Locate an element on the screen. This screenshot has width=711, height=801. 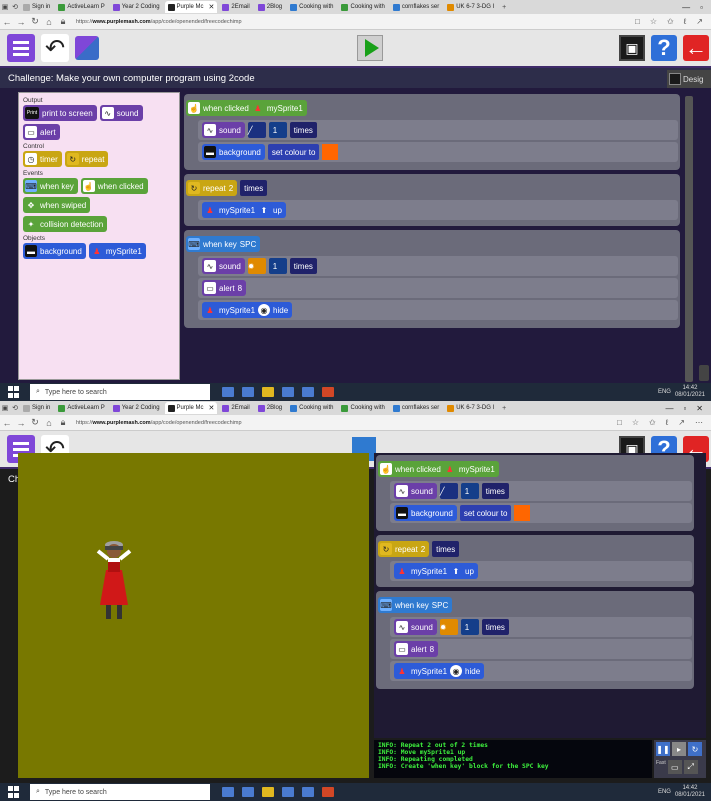
repeat-group: ↻ repeat 2 times ♟ mySprite1 ⬆ up is located at coordinates (432, 200).